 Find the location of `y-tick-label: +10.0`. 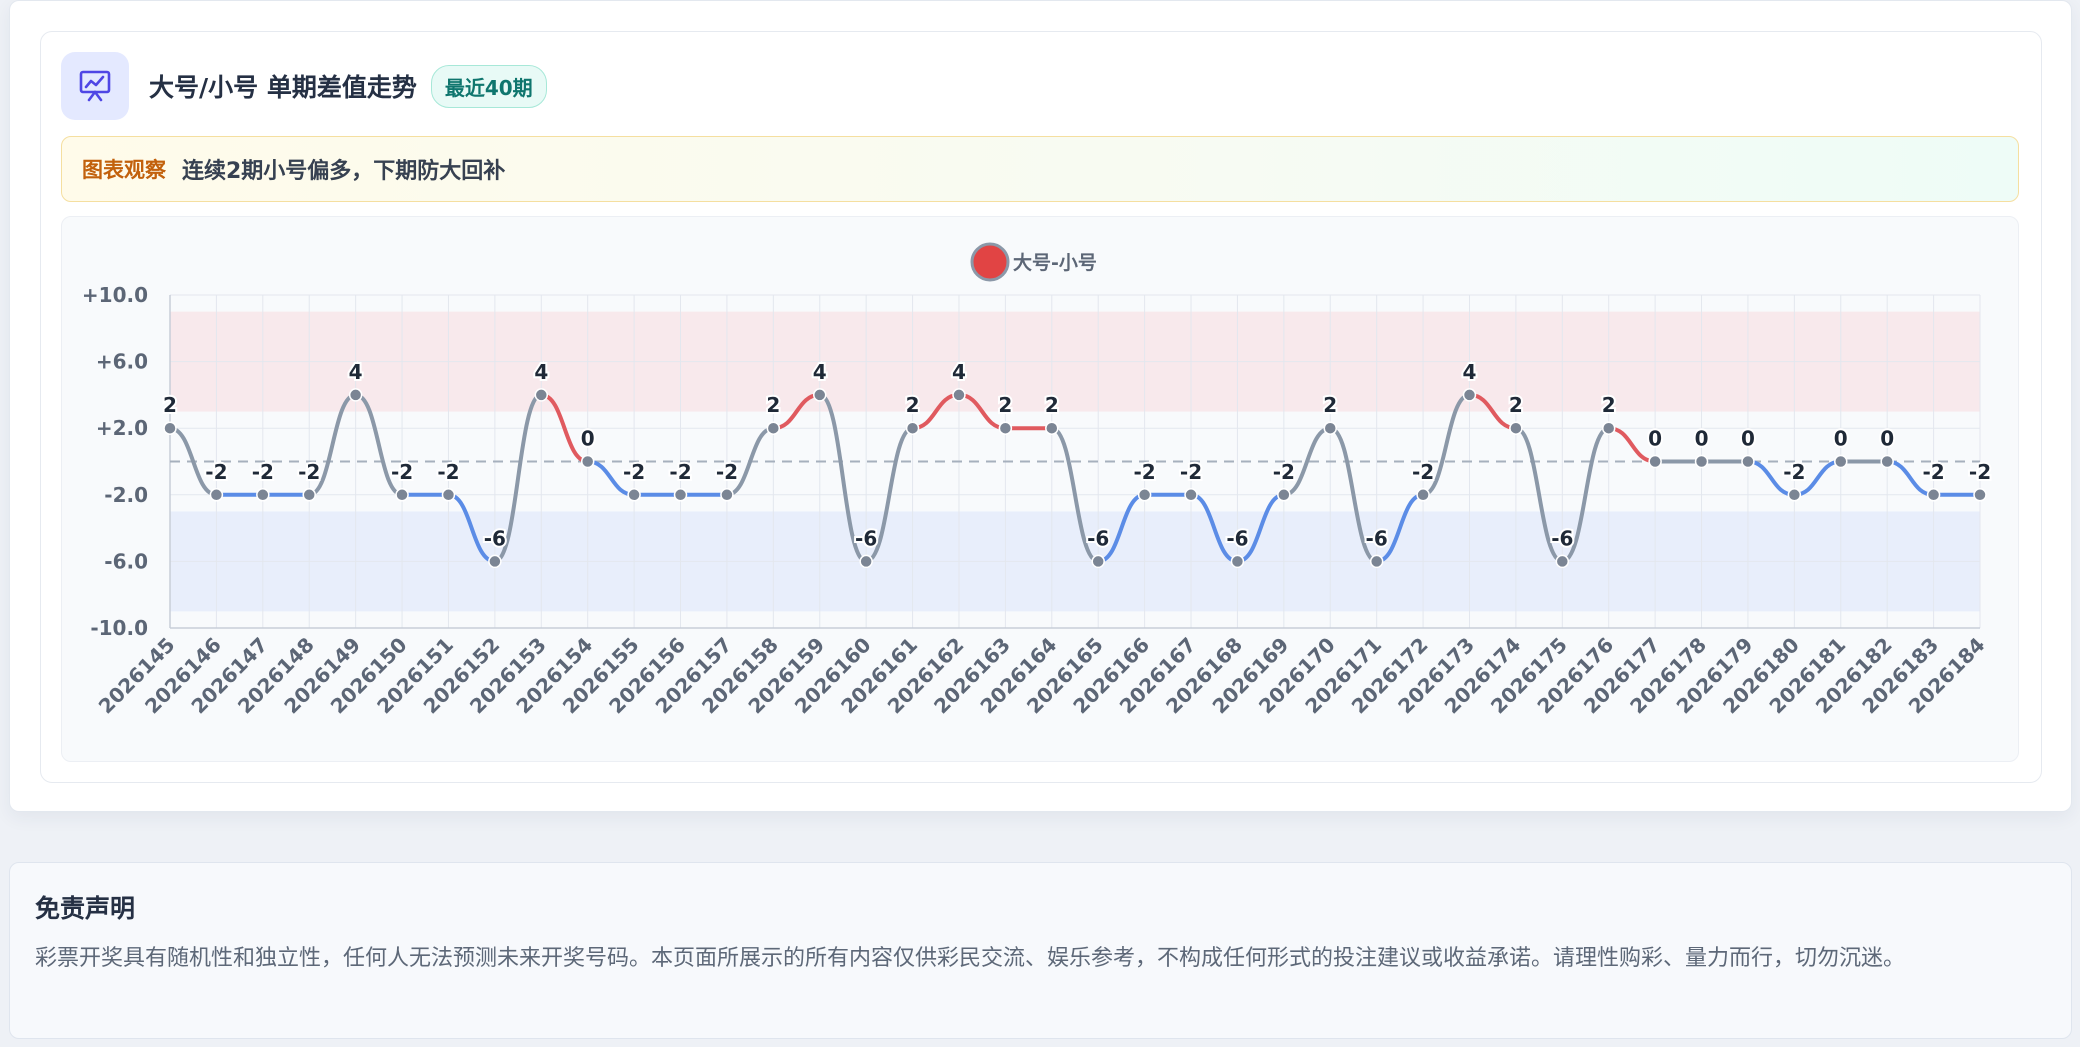

y-tick-label: +10.0 is located at coordinates (115, 295).